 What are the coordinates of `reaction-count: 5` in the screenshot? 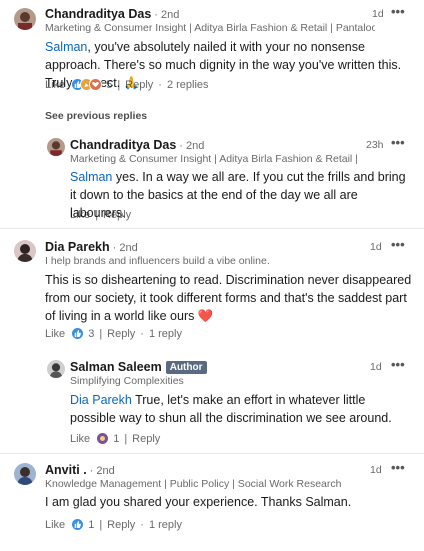 It's located at (109, 85).